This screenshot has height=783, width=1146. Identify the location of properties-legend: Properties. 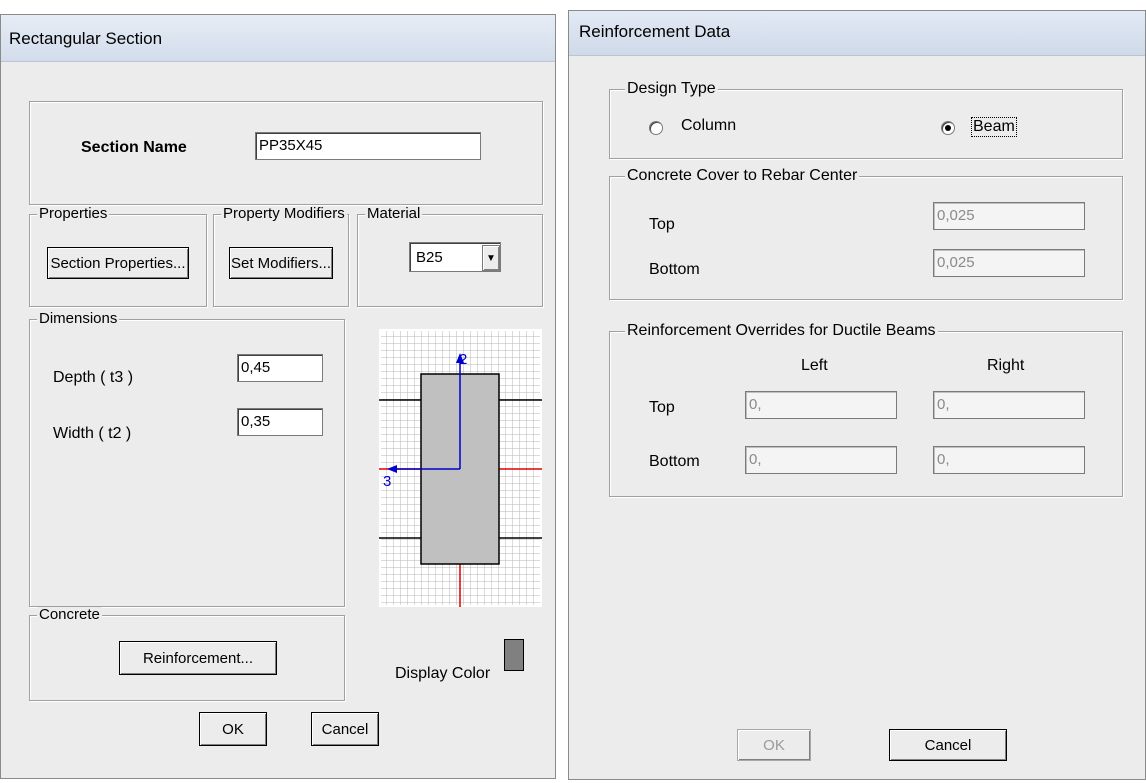
(73, 213).